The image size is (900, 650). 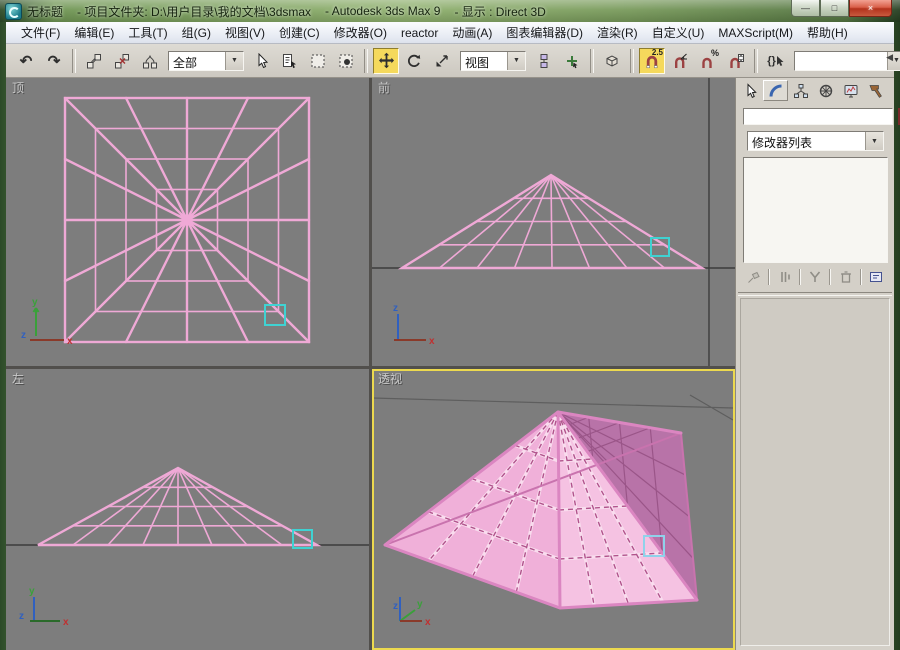 I want to click on menu-animation: 动画(A), so click(x=472, y=32).